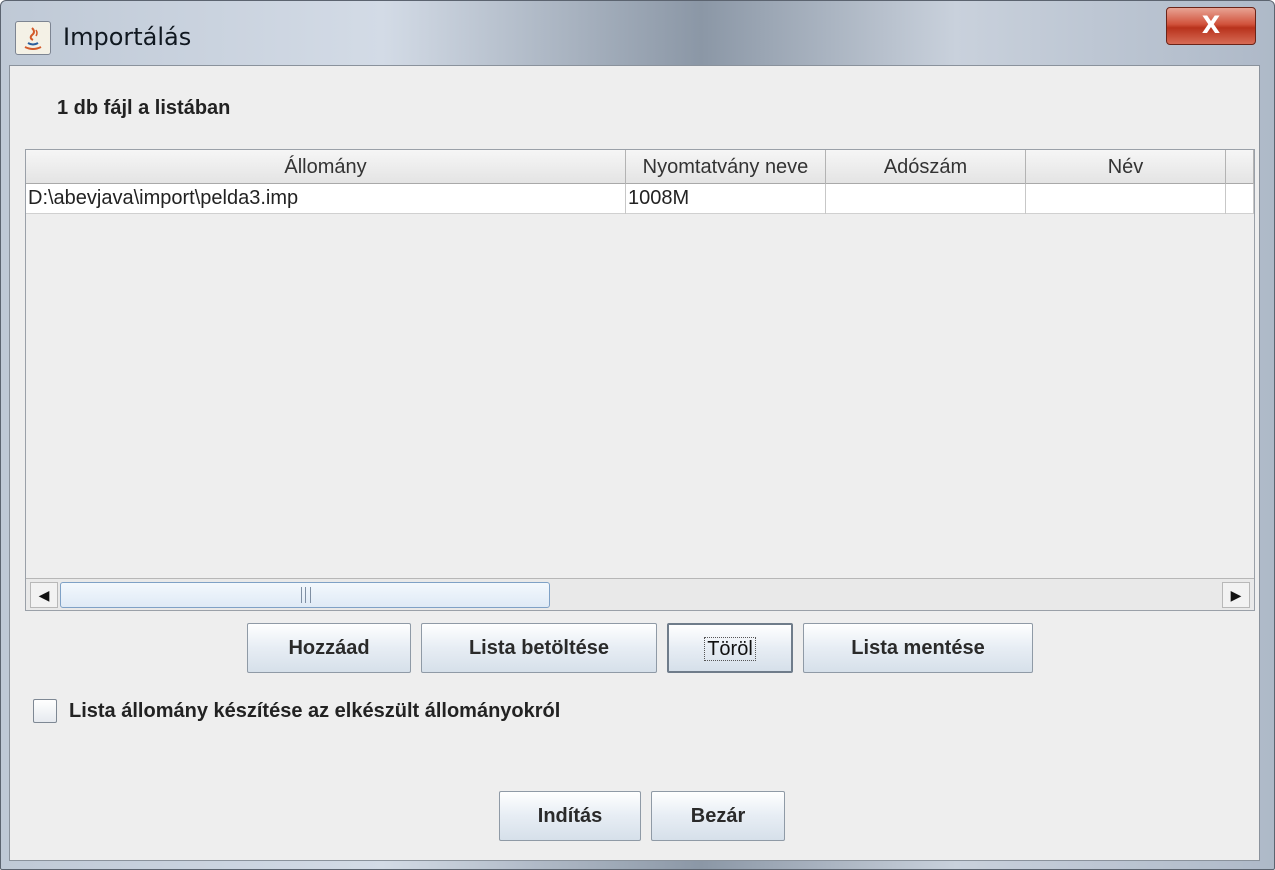  Describe the element at coordinates (326, 199) in the screenshot. I see `cell-file: D:\abevjava\import\pelda3.imp` at that location.